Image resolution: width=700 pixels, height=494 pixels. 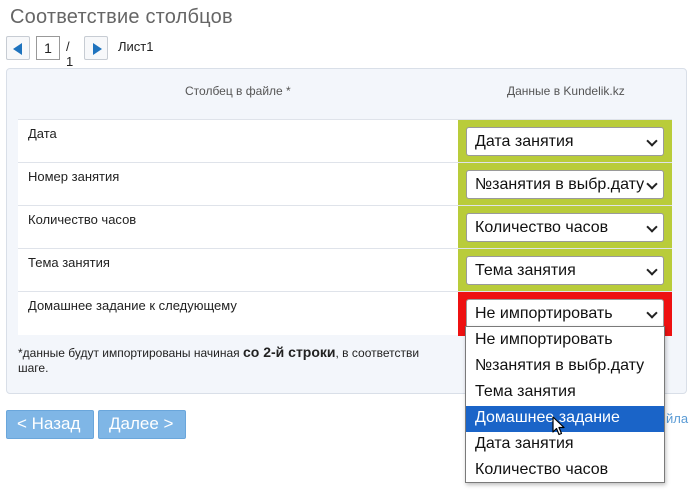 I want to click on dropdown-option: Не импортировать, so click(x=565, y=341).